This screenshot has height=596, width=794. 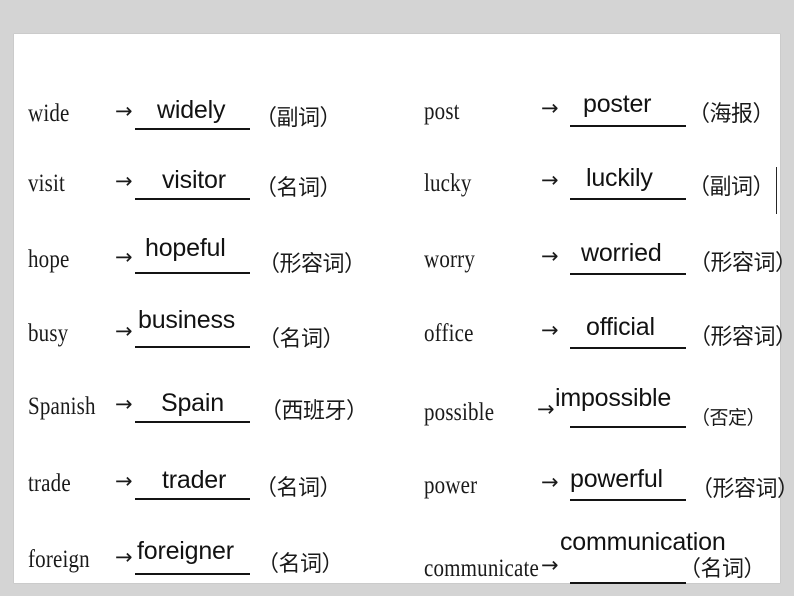 What do you see at coordinates (49, 113) in the screenshot?
I see `source-word: wide` at bounding box center [49, 113].